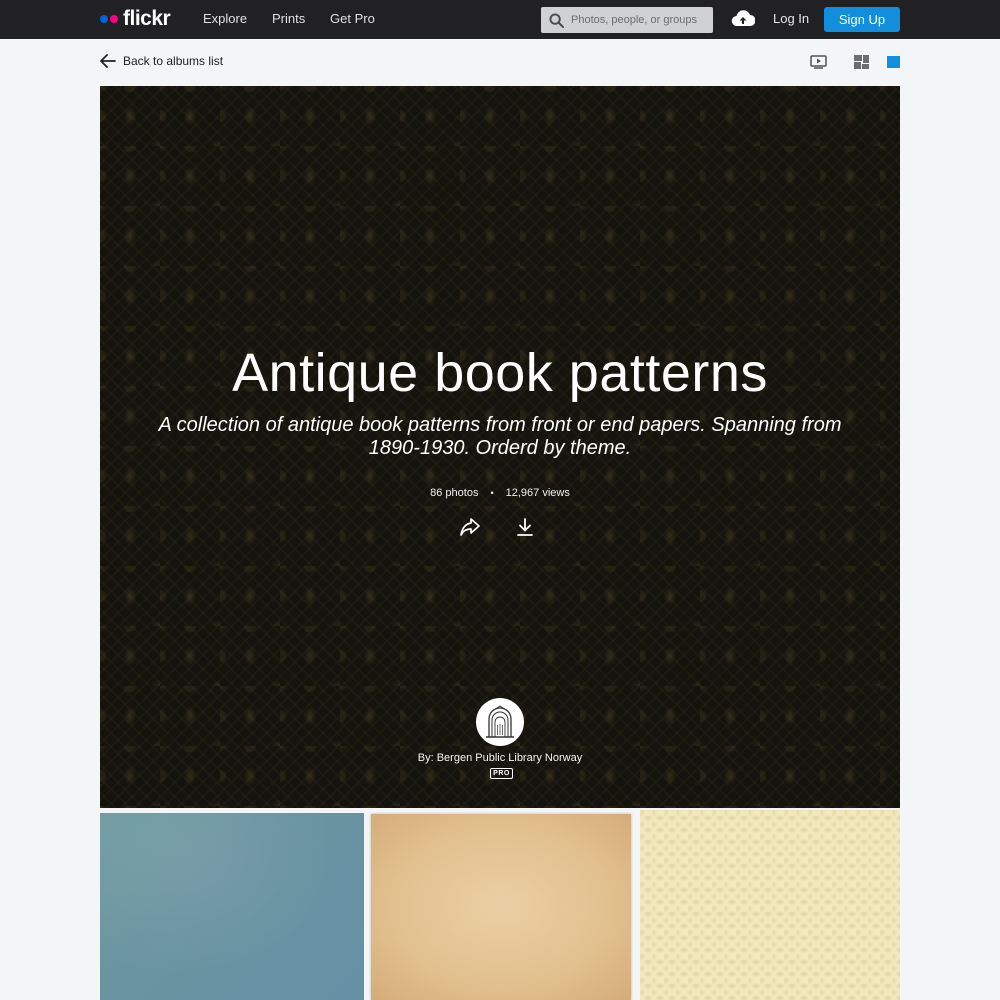  What do you see at coordinates (500, 493) in the screenshot?
I see `album-stats: 86 photos • 12,967 views` at bounding box center [500, 493].